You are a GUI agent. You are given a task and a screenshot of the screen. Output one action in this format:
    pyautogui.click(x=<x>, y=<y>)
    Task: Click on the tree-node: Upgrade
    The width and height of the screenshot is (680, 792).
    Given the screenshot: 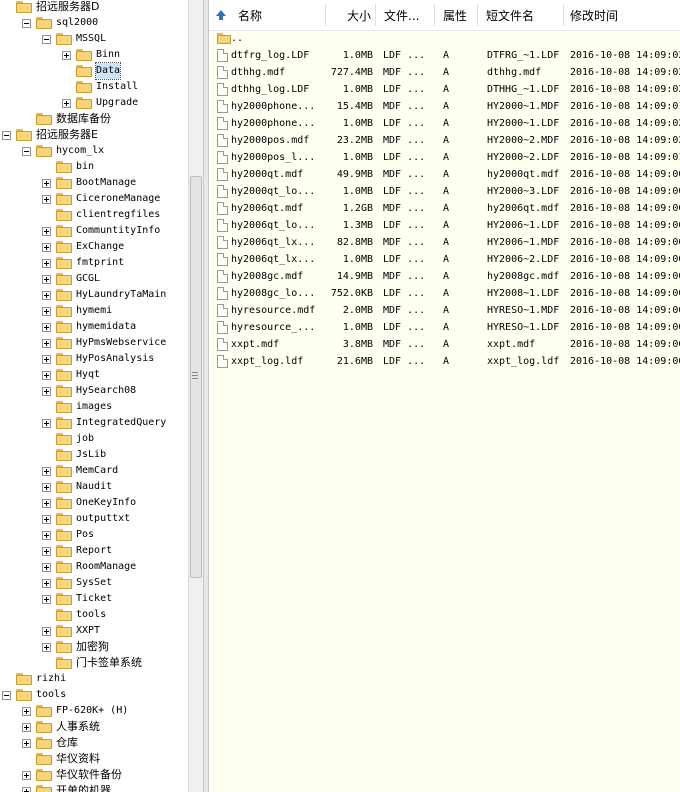 What is the action you would take?
    pyautogui.click(x=94, y=103)
    